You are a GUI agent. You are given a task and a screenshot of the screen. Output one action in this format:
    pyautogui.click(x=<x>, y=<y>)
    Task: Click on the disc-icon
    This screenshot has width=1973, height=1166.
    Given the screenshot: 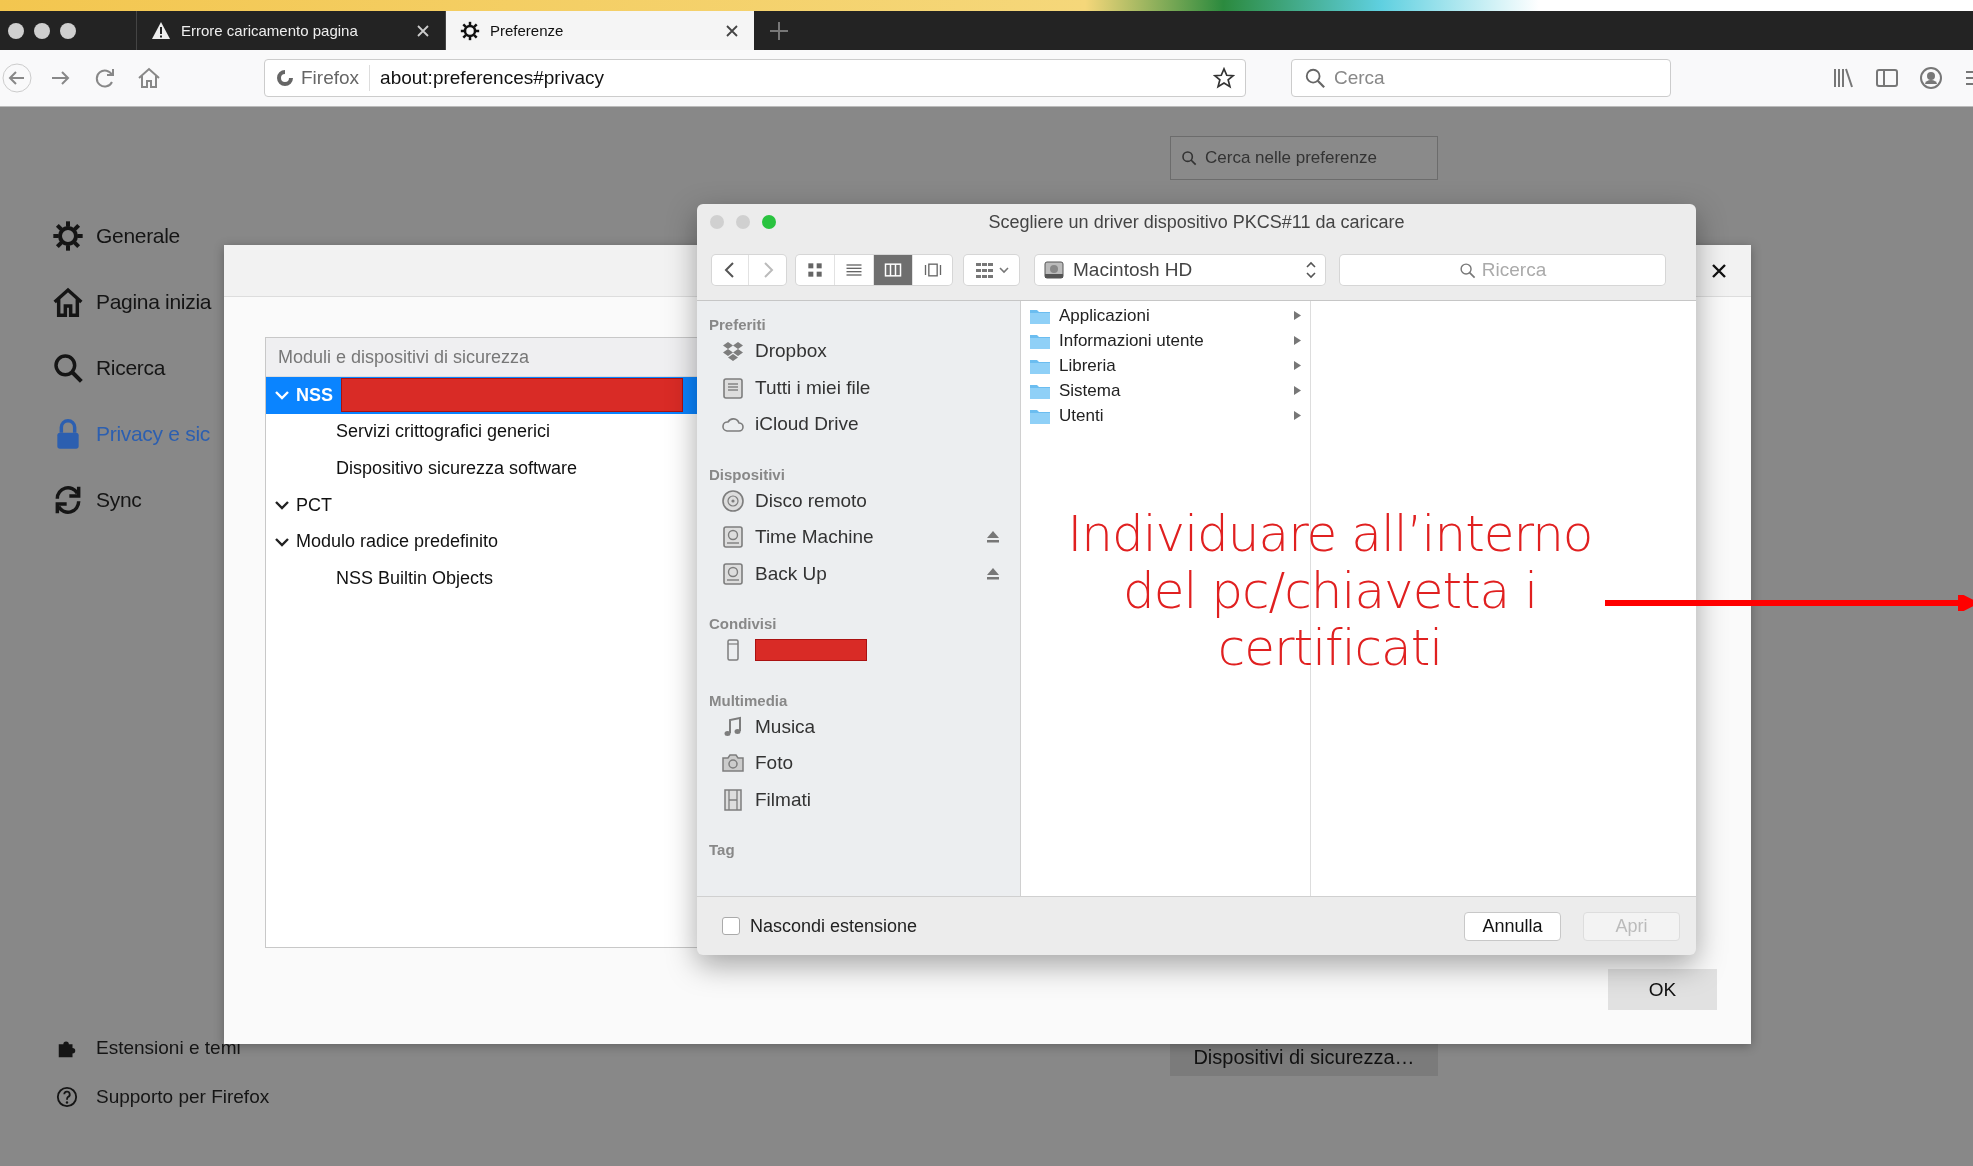 What is the action you would take?
    pyautogui.click(x=733, y=500)
    